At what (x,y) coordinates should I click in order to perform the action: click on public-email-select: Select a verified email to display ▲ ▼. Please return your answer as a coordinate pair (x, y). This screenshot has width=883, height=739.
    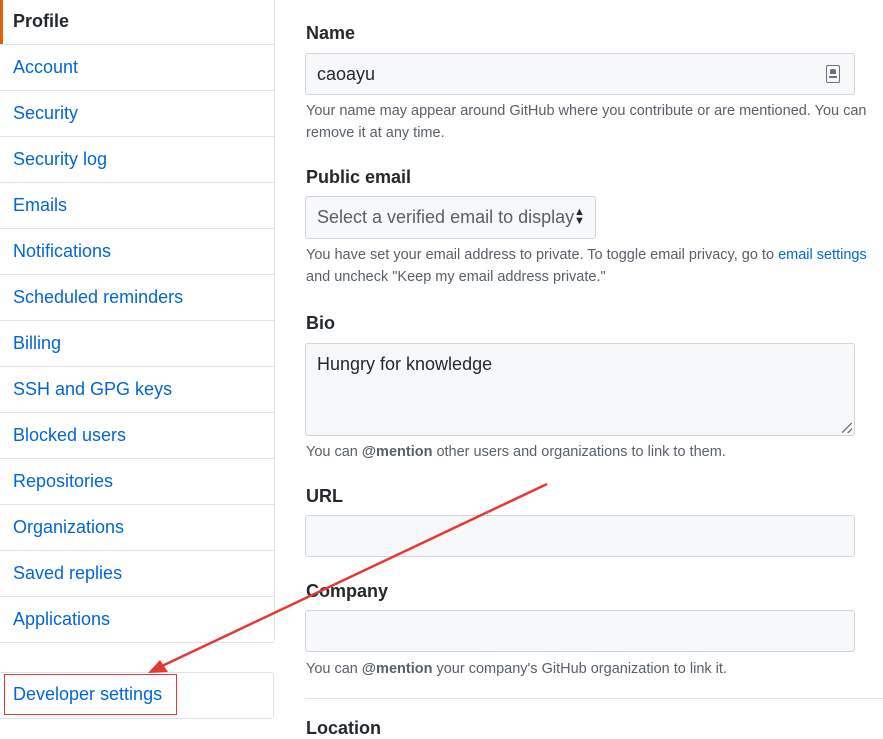
    Looking at the image, I should click on (450, 217).